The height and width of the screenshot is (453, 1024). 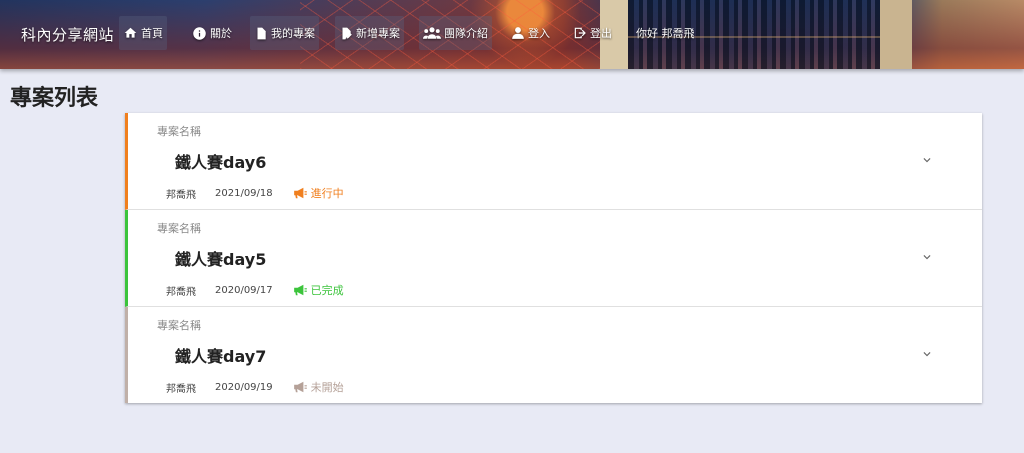 What do you see at coordinates (244, 290) in the screenshot?
I see `project-date: 2020/09/17` at bounding box center [244, 290].